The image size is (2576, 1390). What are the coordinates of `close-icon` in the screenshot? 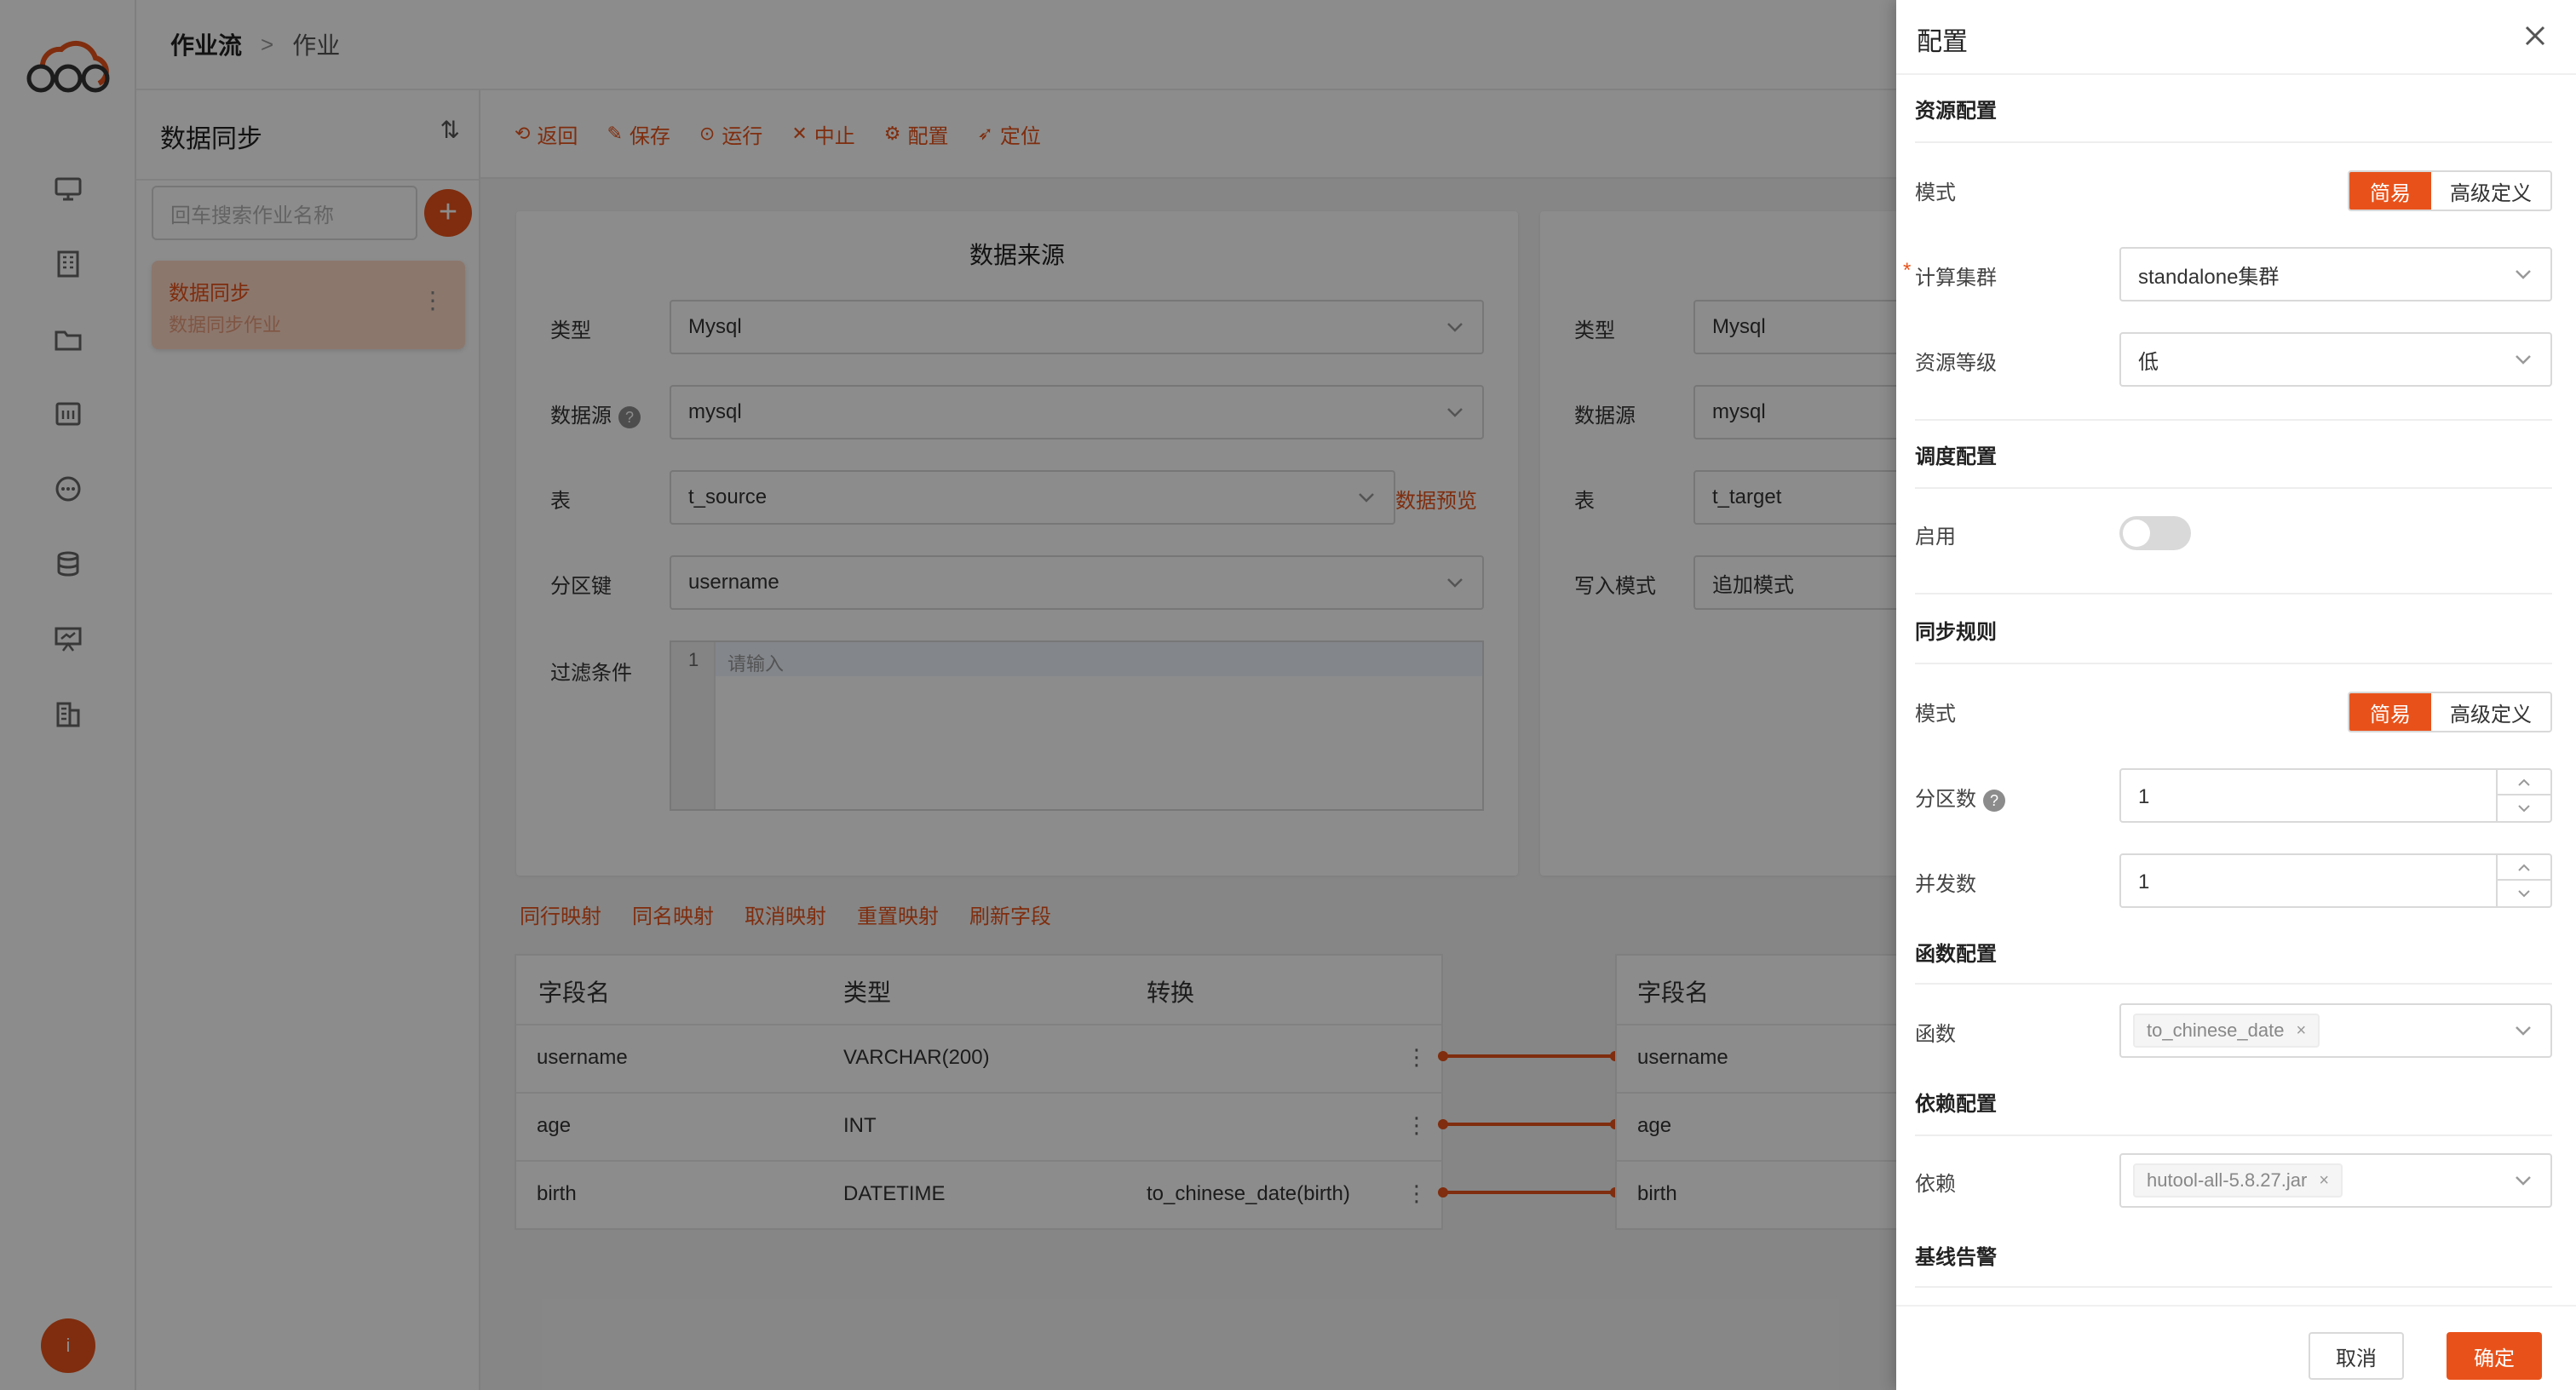 It's located at (2535, 36).